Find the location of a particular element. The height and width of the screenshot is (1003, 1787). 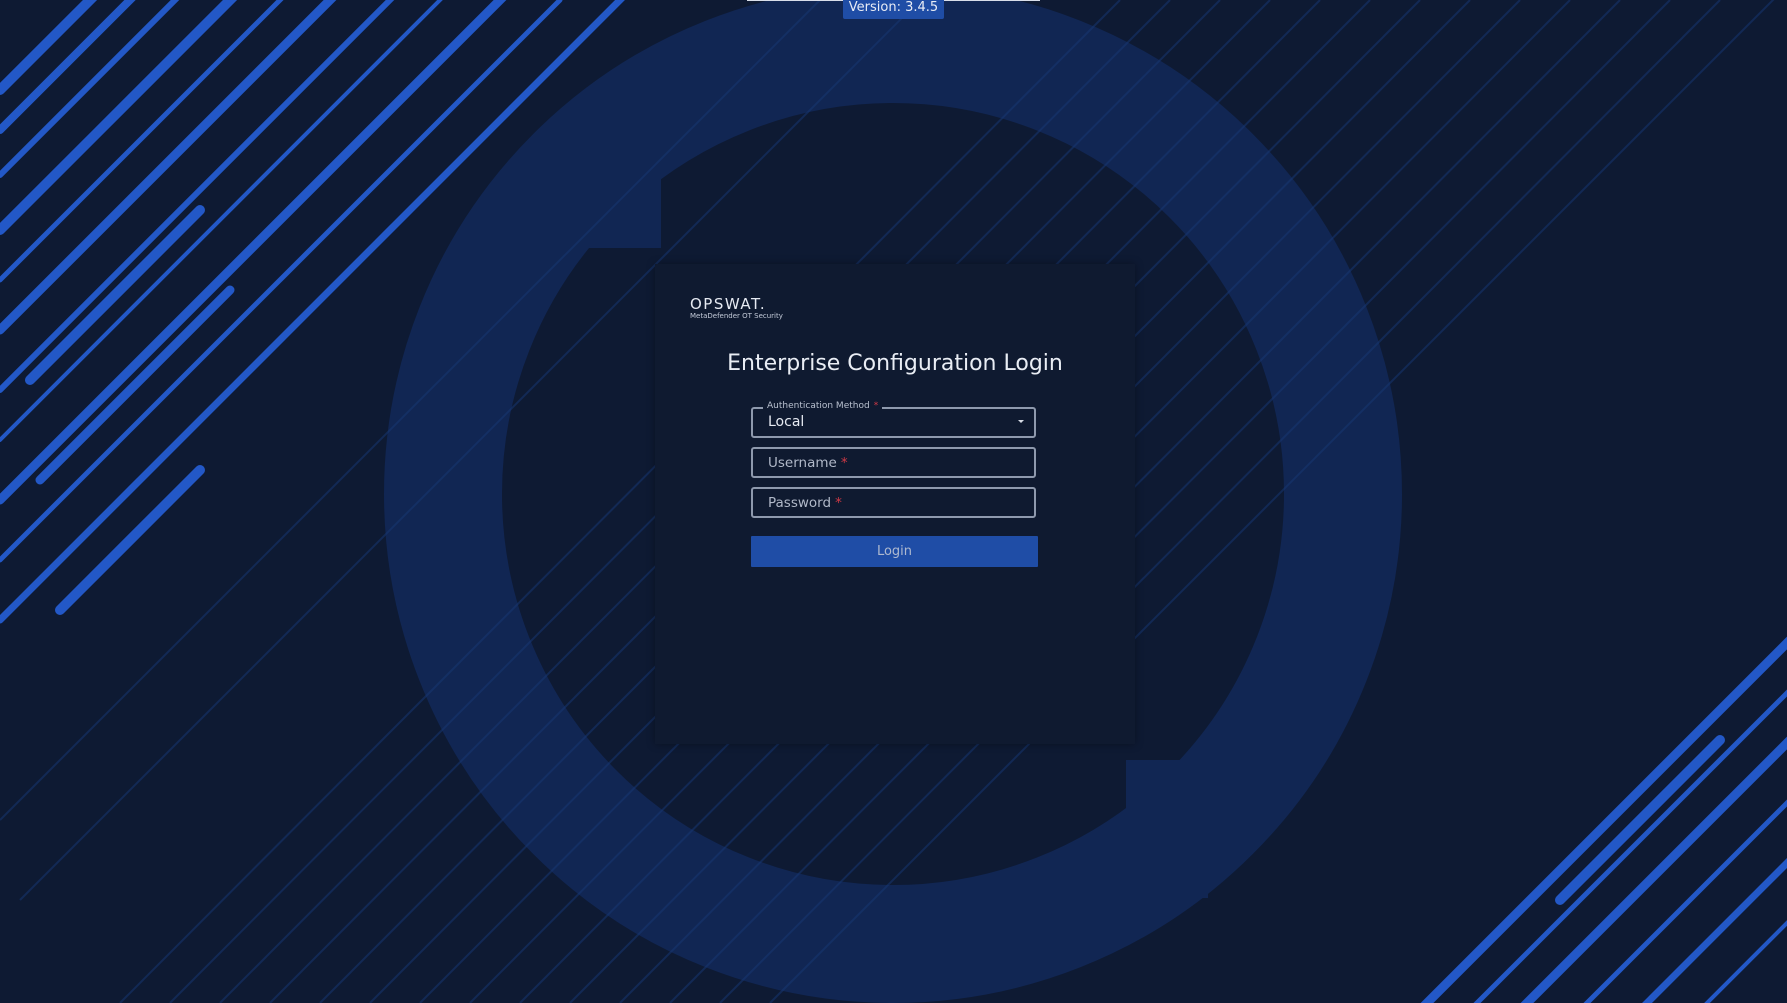

auth-method-label: Authentication Method * is located at coordinates (823, 406).